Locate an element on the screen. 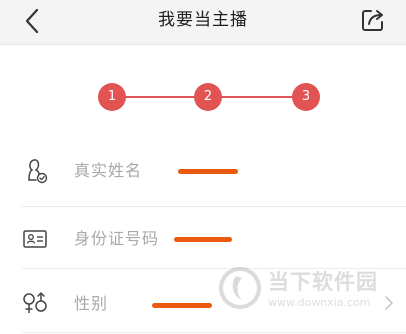 Image resolution: width=406 pixels, height=334 pixels. watermark-title: 当下软件园 is located at coordinates (323, 282).